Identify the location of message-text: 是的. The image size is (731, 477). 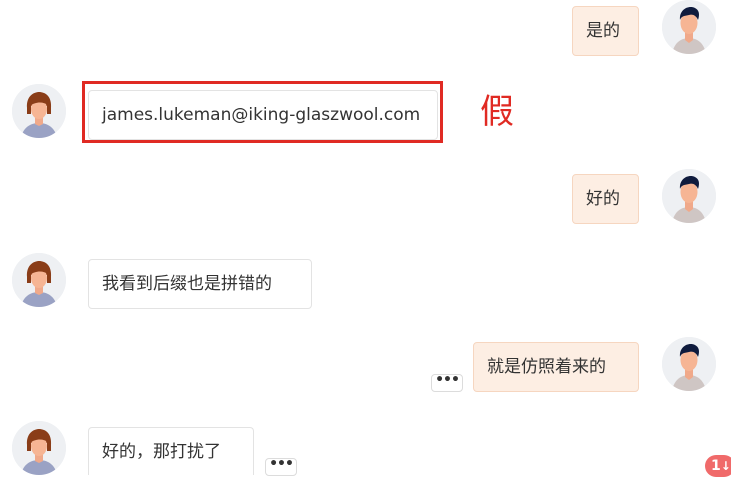
(603, 31).